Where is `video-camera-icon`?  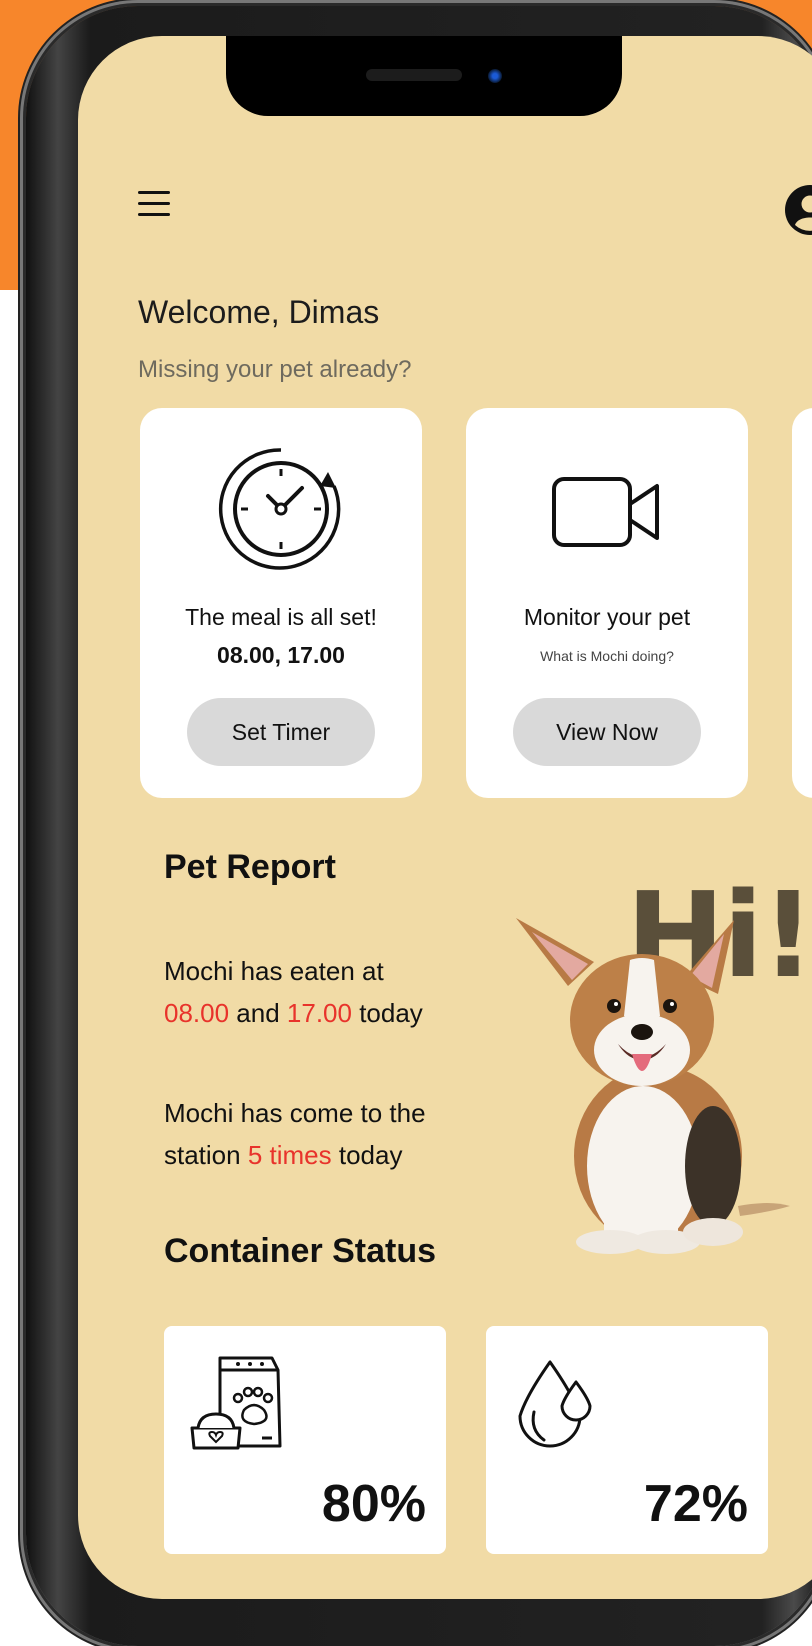 video-camera-icon is located at coordinates (607, 512).